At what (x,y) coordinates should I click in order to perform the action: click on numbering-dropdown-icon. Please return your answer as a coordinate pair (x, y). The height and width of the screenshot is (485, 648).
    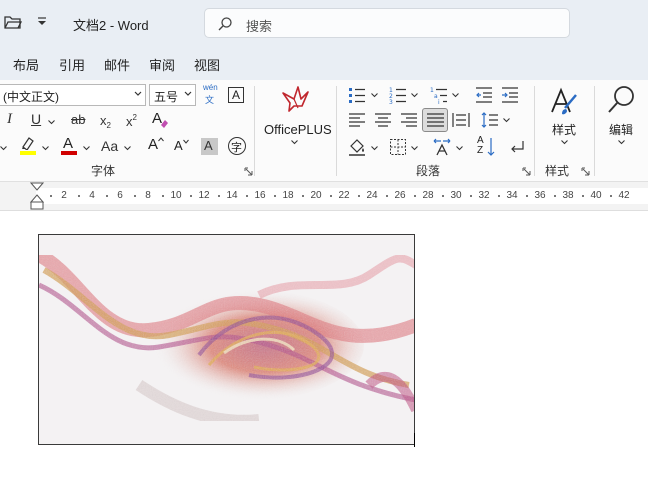
    Looking at the image, I should click on (414, 95).